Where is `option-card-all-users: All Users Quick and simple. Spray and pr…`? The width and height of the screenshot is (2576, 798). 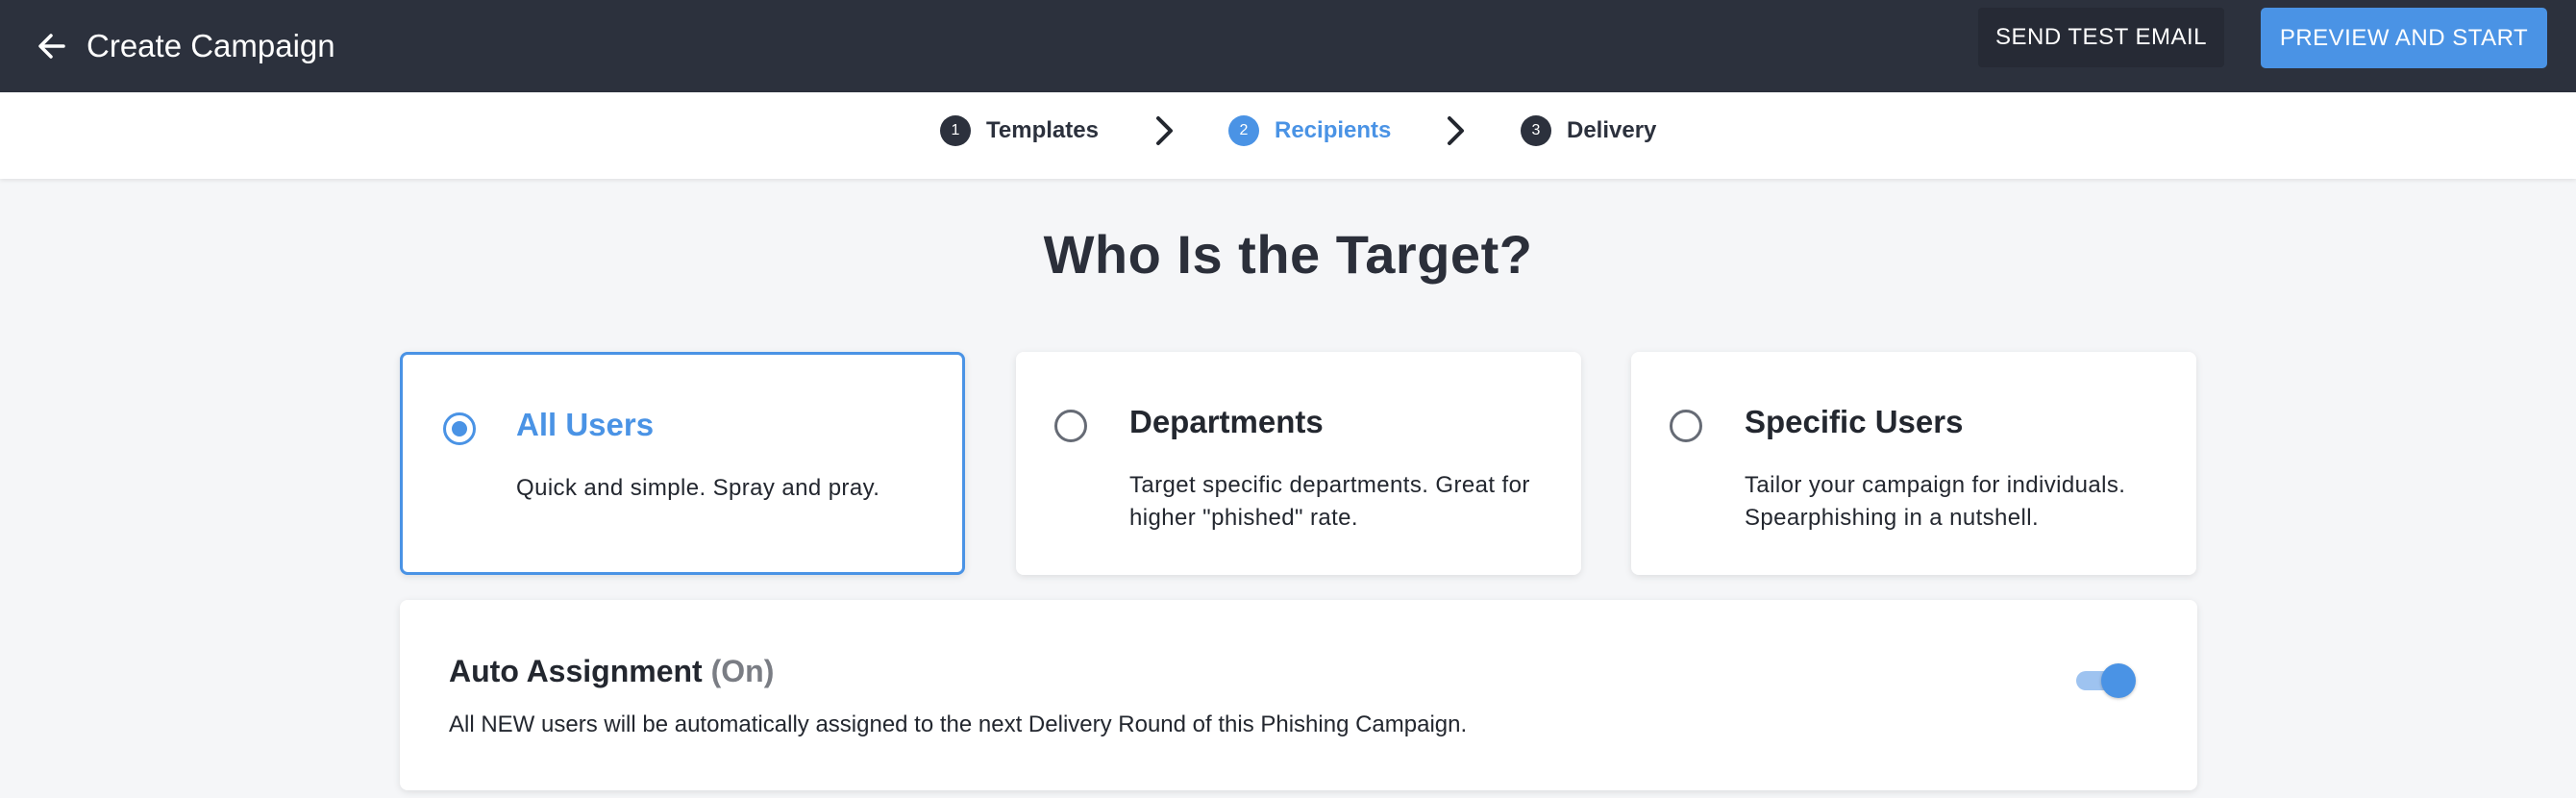
option-card-all-users: All Users Quick and simple. Spray and pr… is located at coordinates (683, 463).